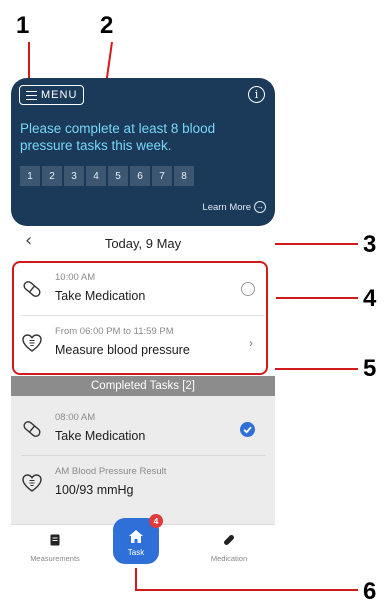 This screenshot has width=388, height=605. I want to click on current-date: Today, 9 May, so click(143, 243).